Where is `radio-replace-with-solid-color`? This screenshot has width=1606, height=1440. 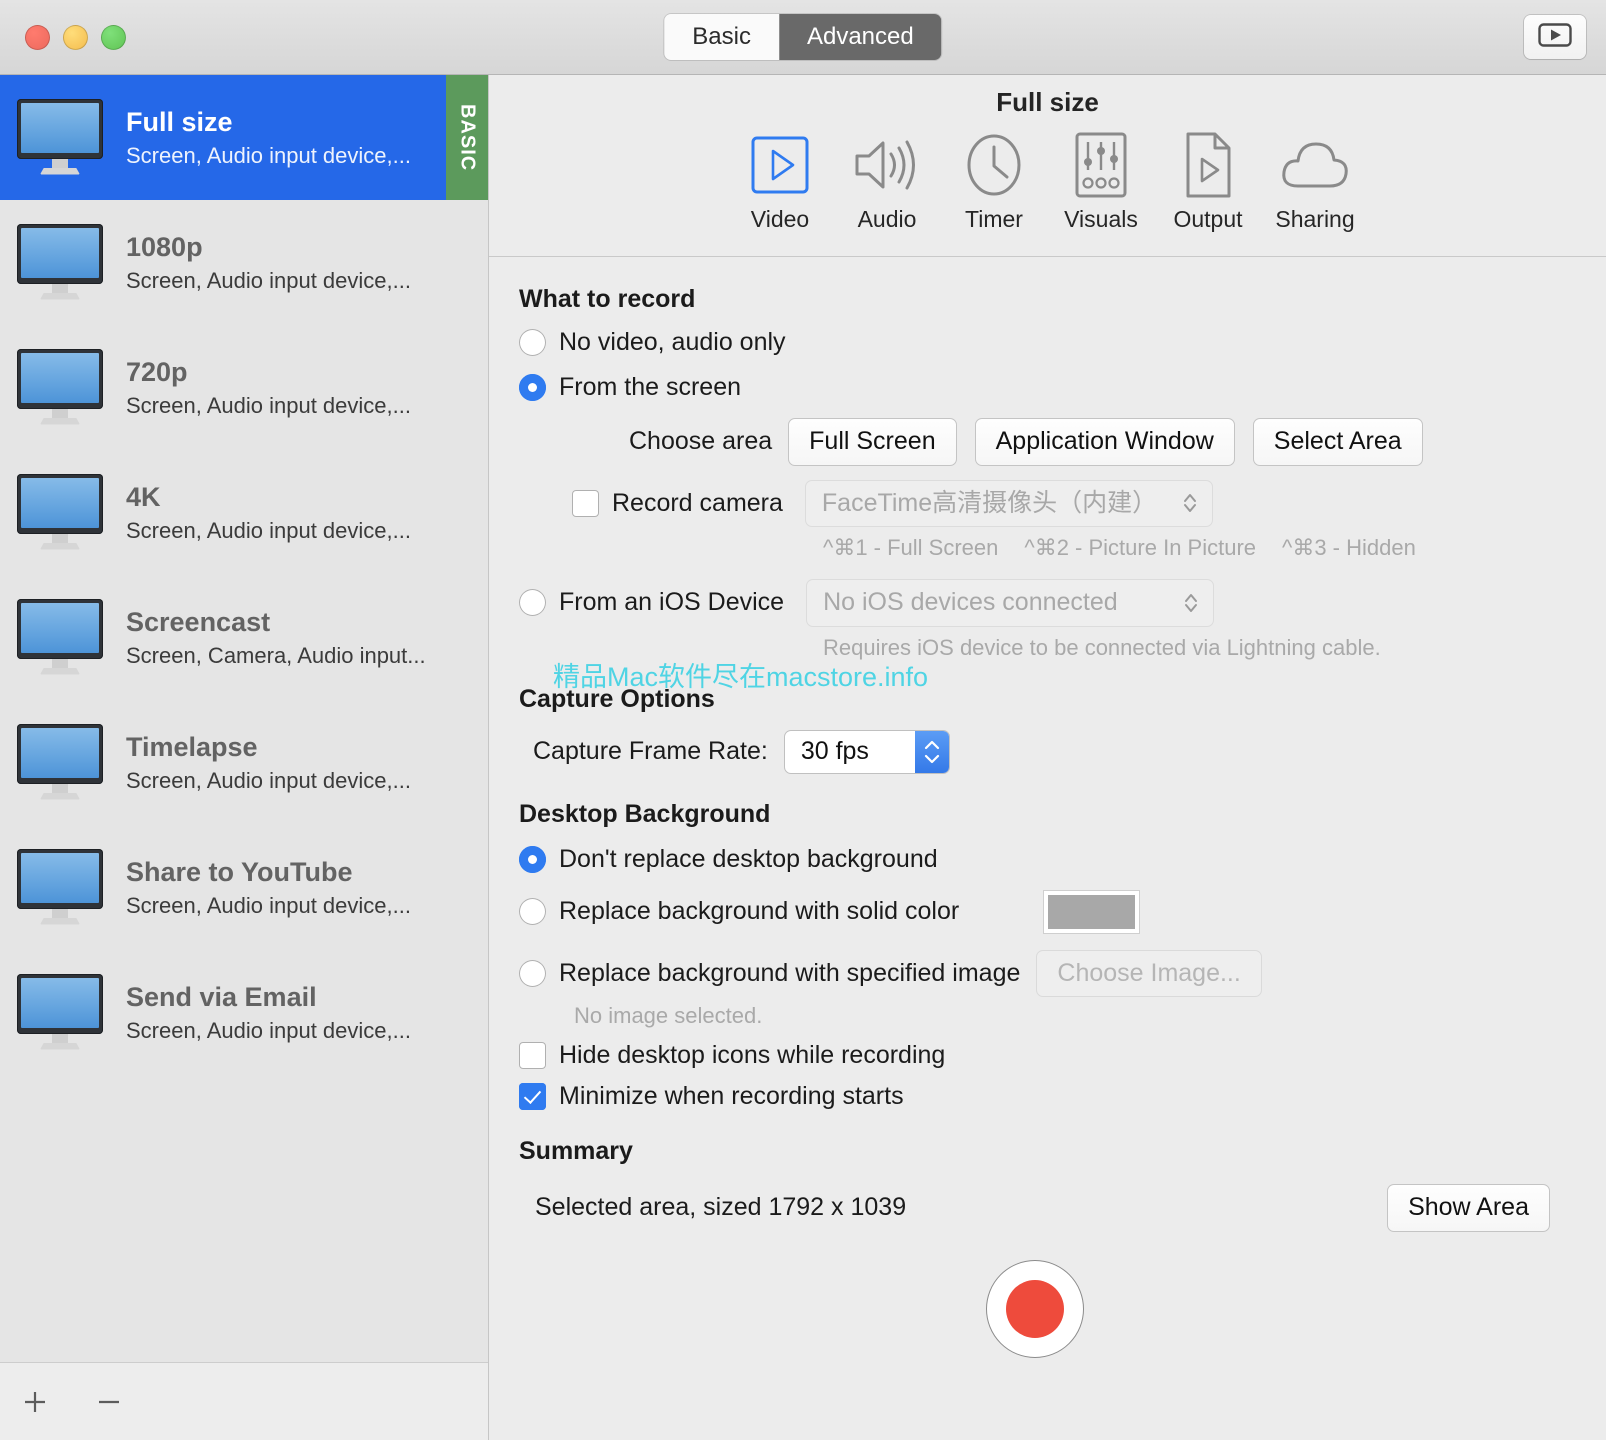
radio-replace-with-solid-color is located at coordinates (532, 911).